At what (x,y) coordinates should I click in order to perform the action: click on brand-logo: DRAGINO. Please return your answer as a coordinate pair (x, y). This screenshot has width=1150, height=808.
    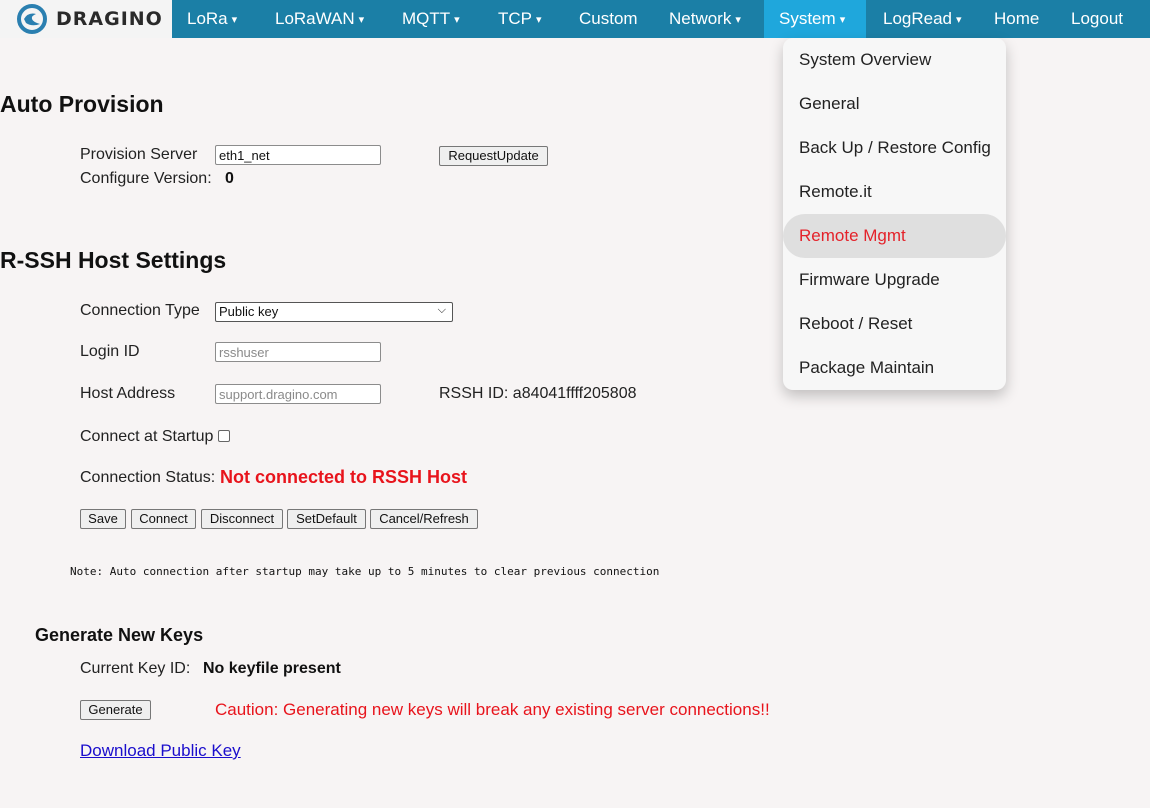
    Looking at the image, I should click on (86, 19).